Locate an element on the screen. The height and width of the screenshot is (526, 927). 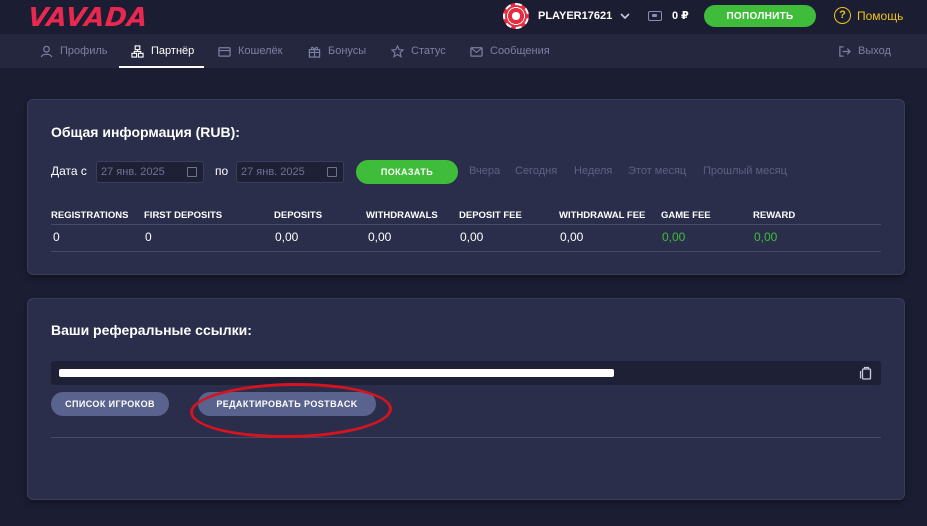
username: PLAYER17621 is located at coordinates (575, 16).